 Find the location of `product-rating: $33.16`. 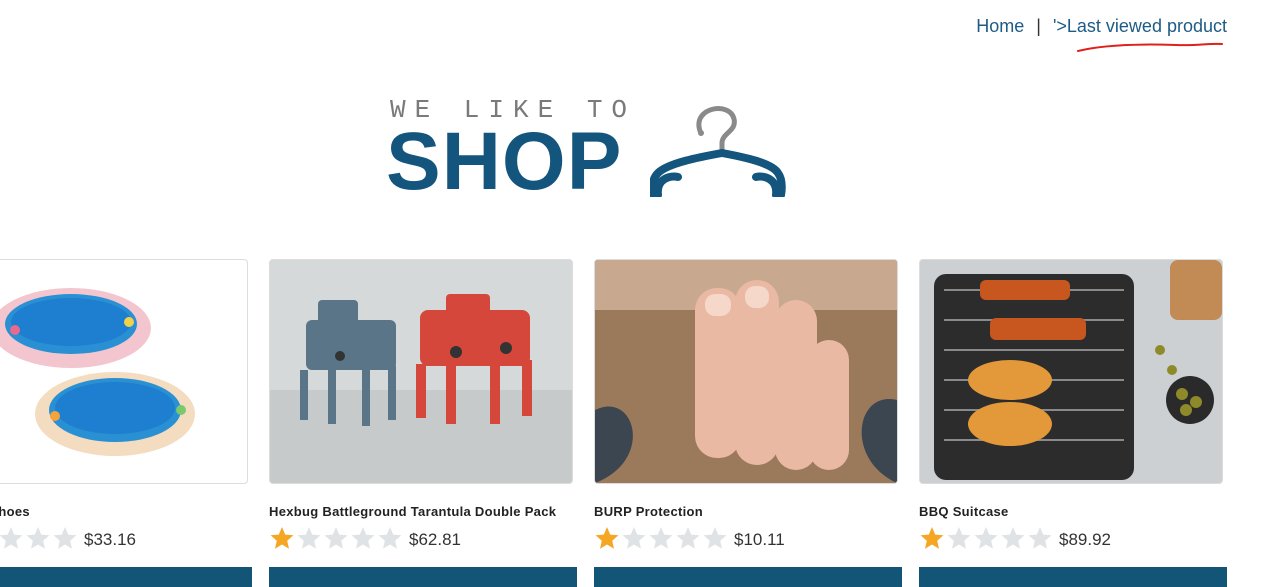

product-rating: $33.16 is located at coordinates (125, 538).